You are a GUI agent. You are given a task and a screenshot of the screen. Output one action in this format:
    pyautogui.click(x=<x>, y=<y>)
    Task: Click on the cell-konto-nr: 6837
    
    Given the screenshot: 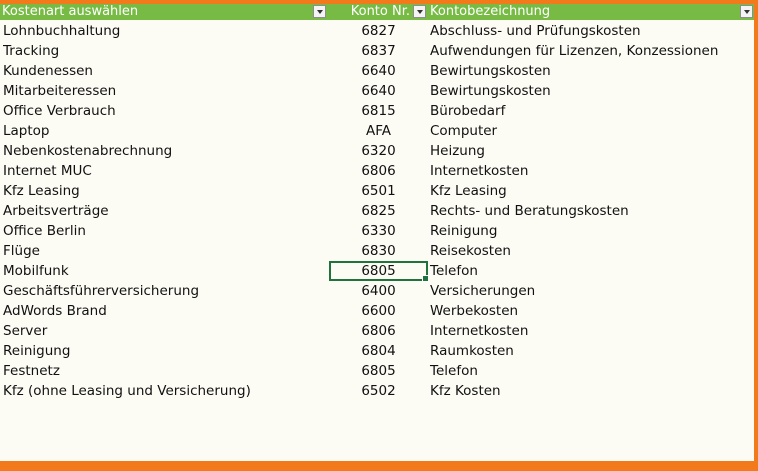 What is the action you would take?
    pyautogui.click(x=378, y=51)
    